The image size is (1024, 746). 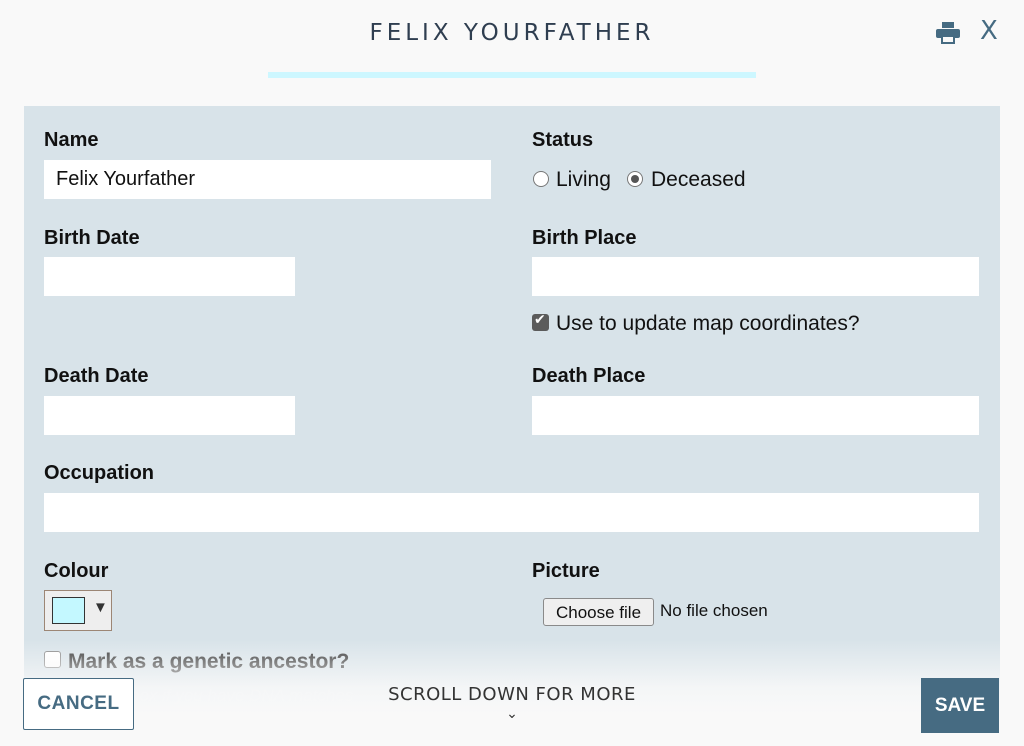 What do you see at coordinates (512, 75) in the screenshot?
I see `title-underline` at bounding box center [512, 75].